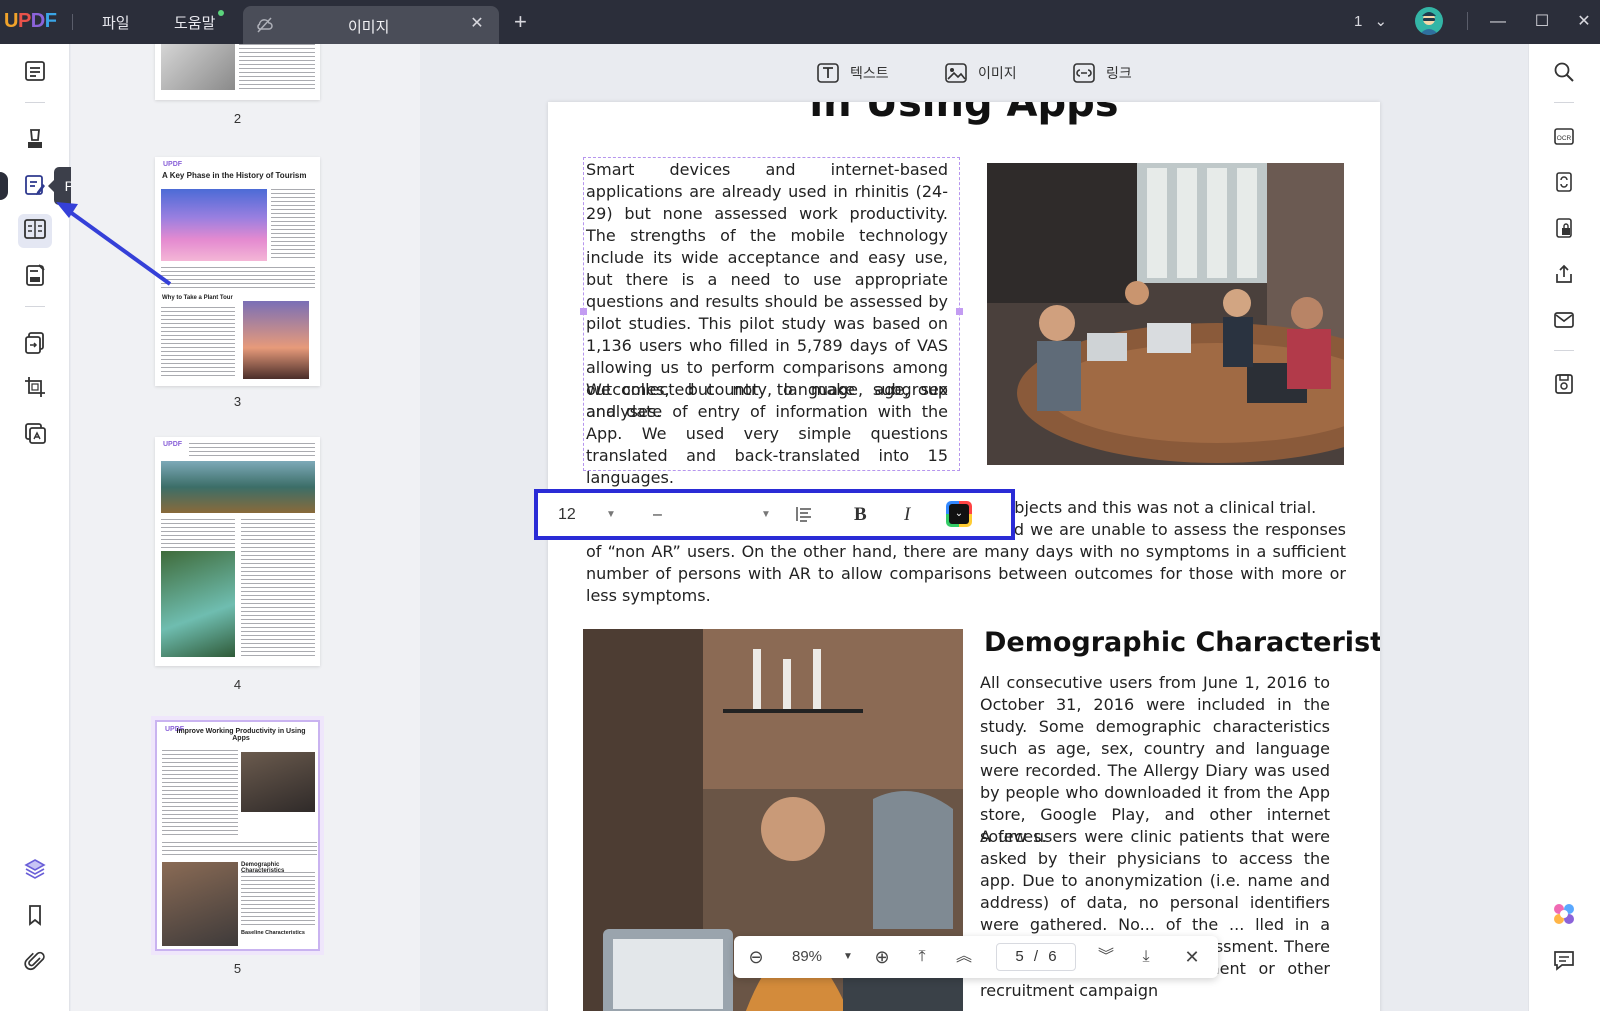 This screenshot has width=1600, height=1011. I want to click on resize-handle-right, so click(959, 311).